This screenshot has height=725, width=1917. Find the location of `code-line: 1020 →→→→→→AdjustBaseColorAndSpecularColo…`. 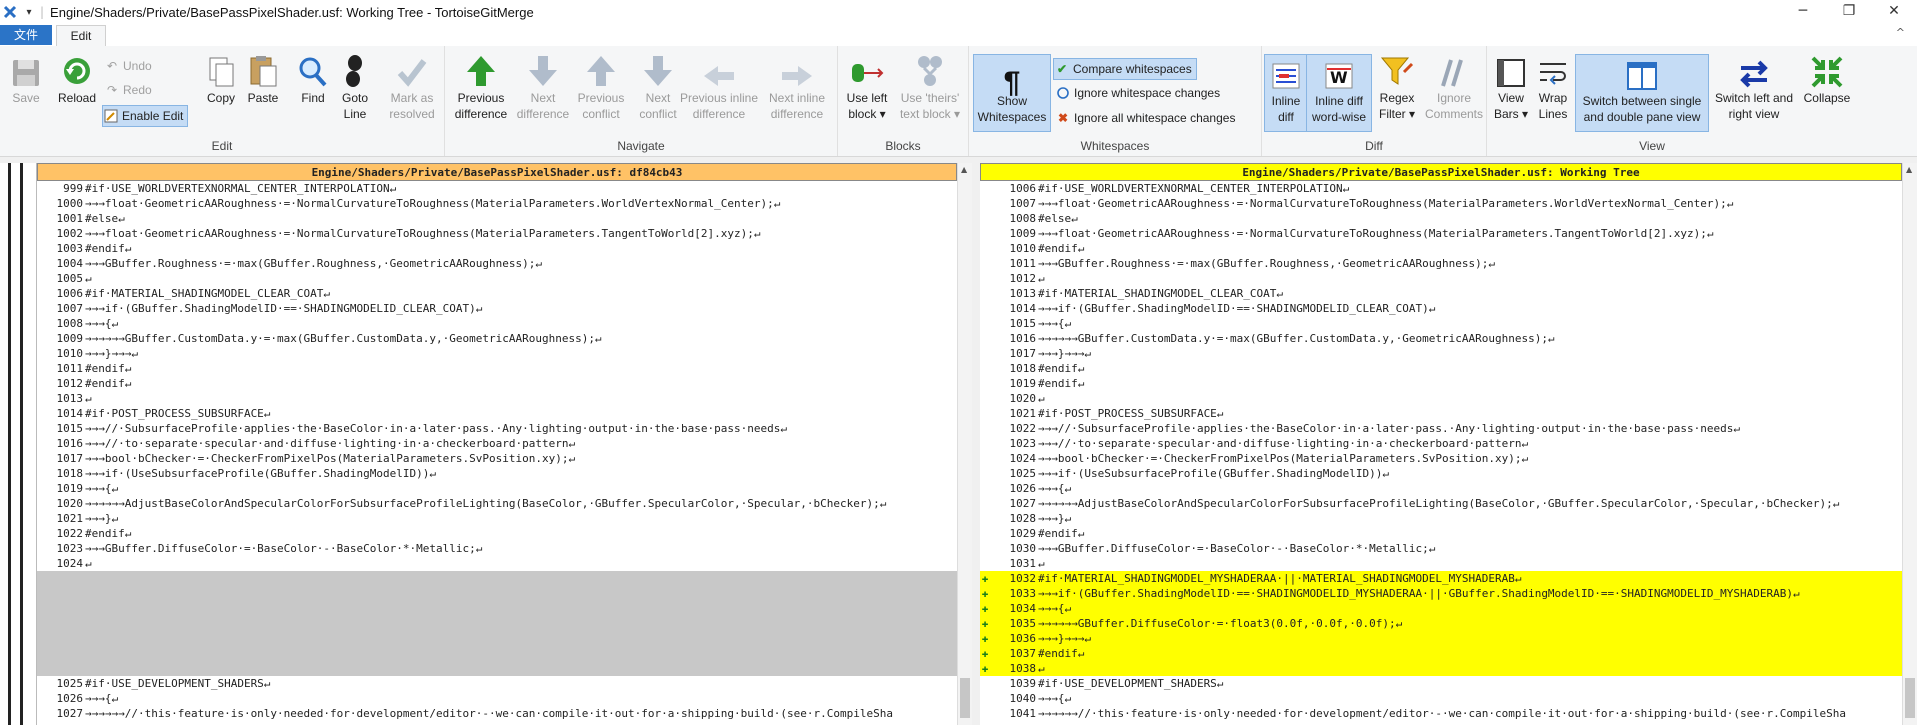

code-line: 1020 →→→→→→AdjustBaseColorAndSpecularColo… is located at coordinates (497, 503).